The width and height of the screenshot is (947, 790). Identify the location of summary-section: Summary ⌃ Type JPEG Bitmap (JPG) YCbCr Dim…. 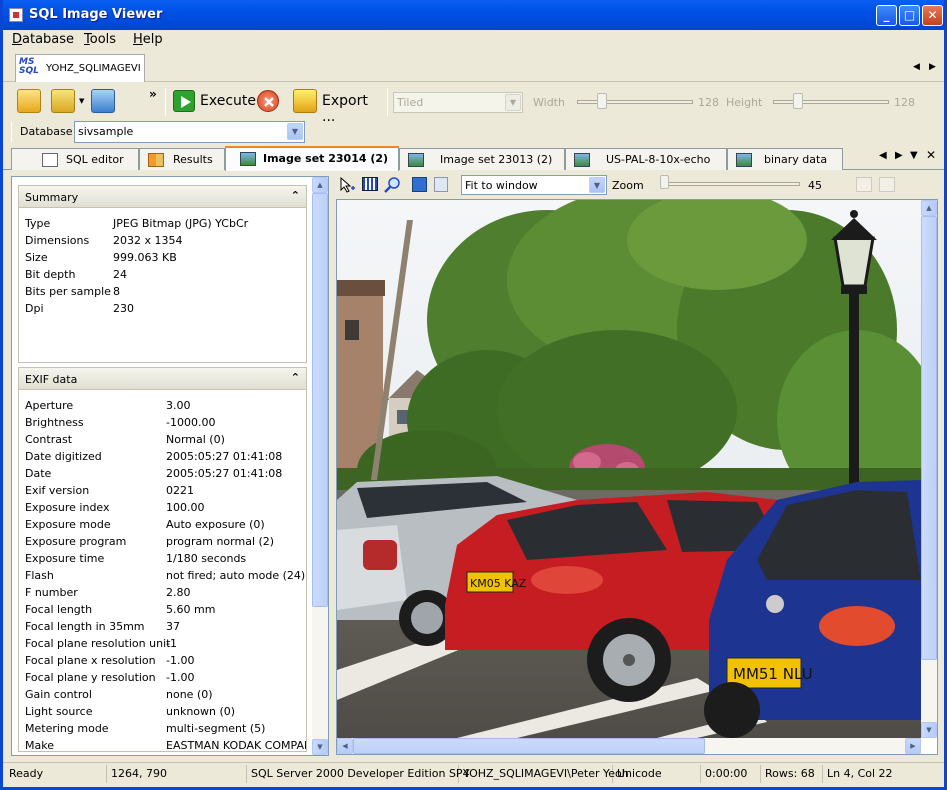
(162, 274).